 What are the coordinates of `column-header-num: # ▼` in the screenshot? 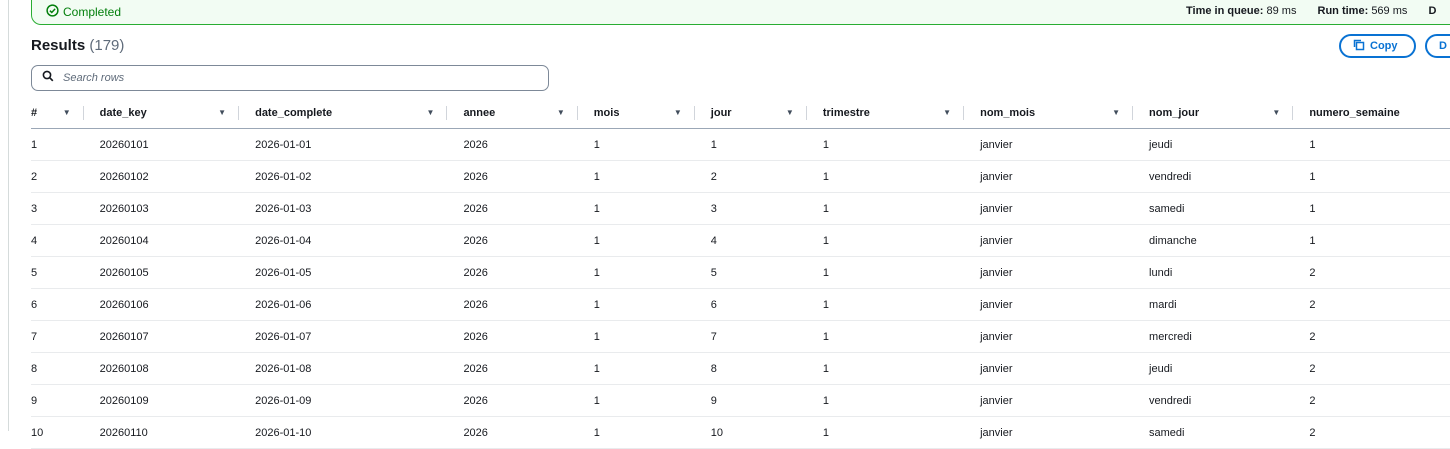 It's located at (57, 113).